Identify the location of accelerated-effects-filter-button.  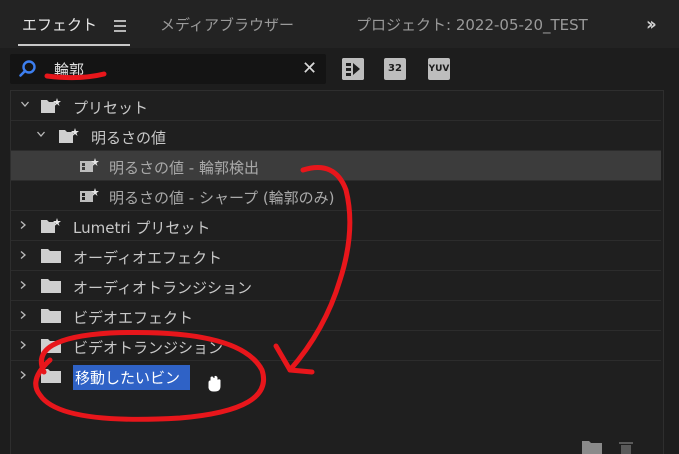
(353, 69).